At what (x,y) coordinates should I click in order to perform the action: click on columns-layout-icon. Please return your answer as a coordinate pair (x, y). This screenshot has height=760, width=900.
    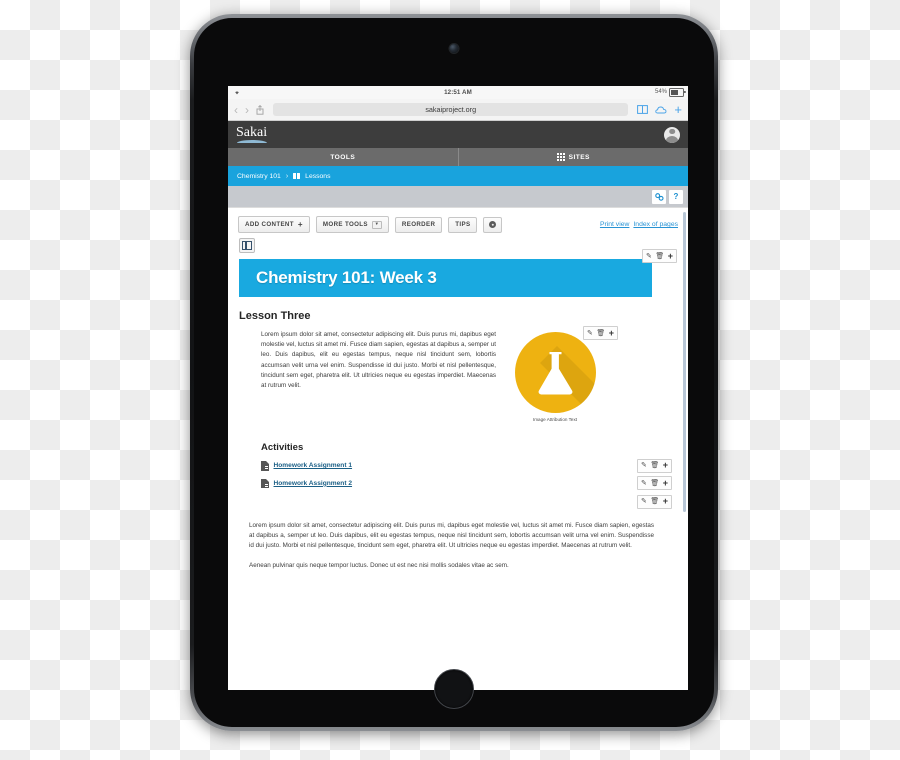
    Looking at the image, I should click on (247, 245).